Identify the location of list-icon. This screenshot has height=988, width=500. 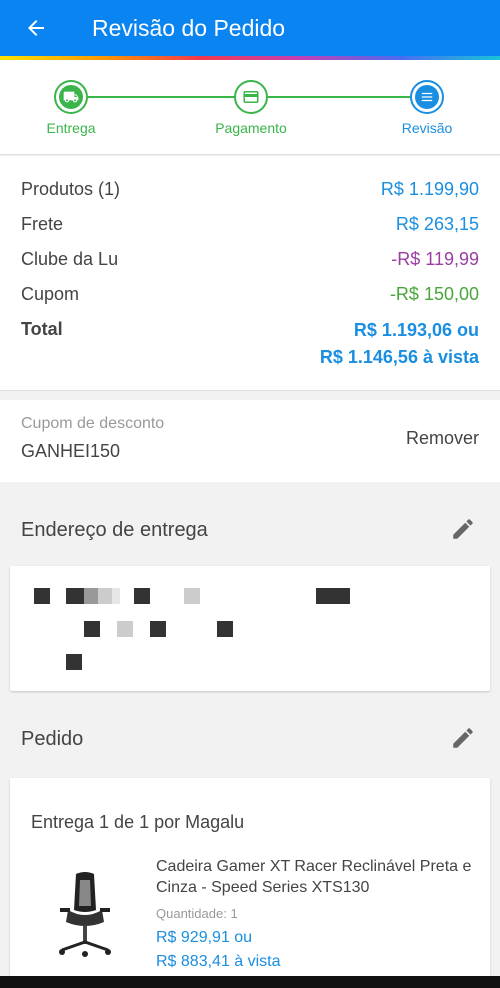
(427, 97).